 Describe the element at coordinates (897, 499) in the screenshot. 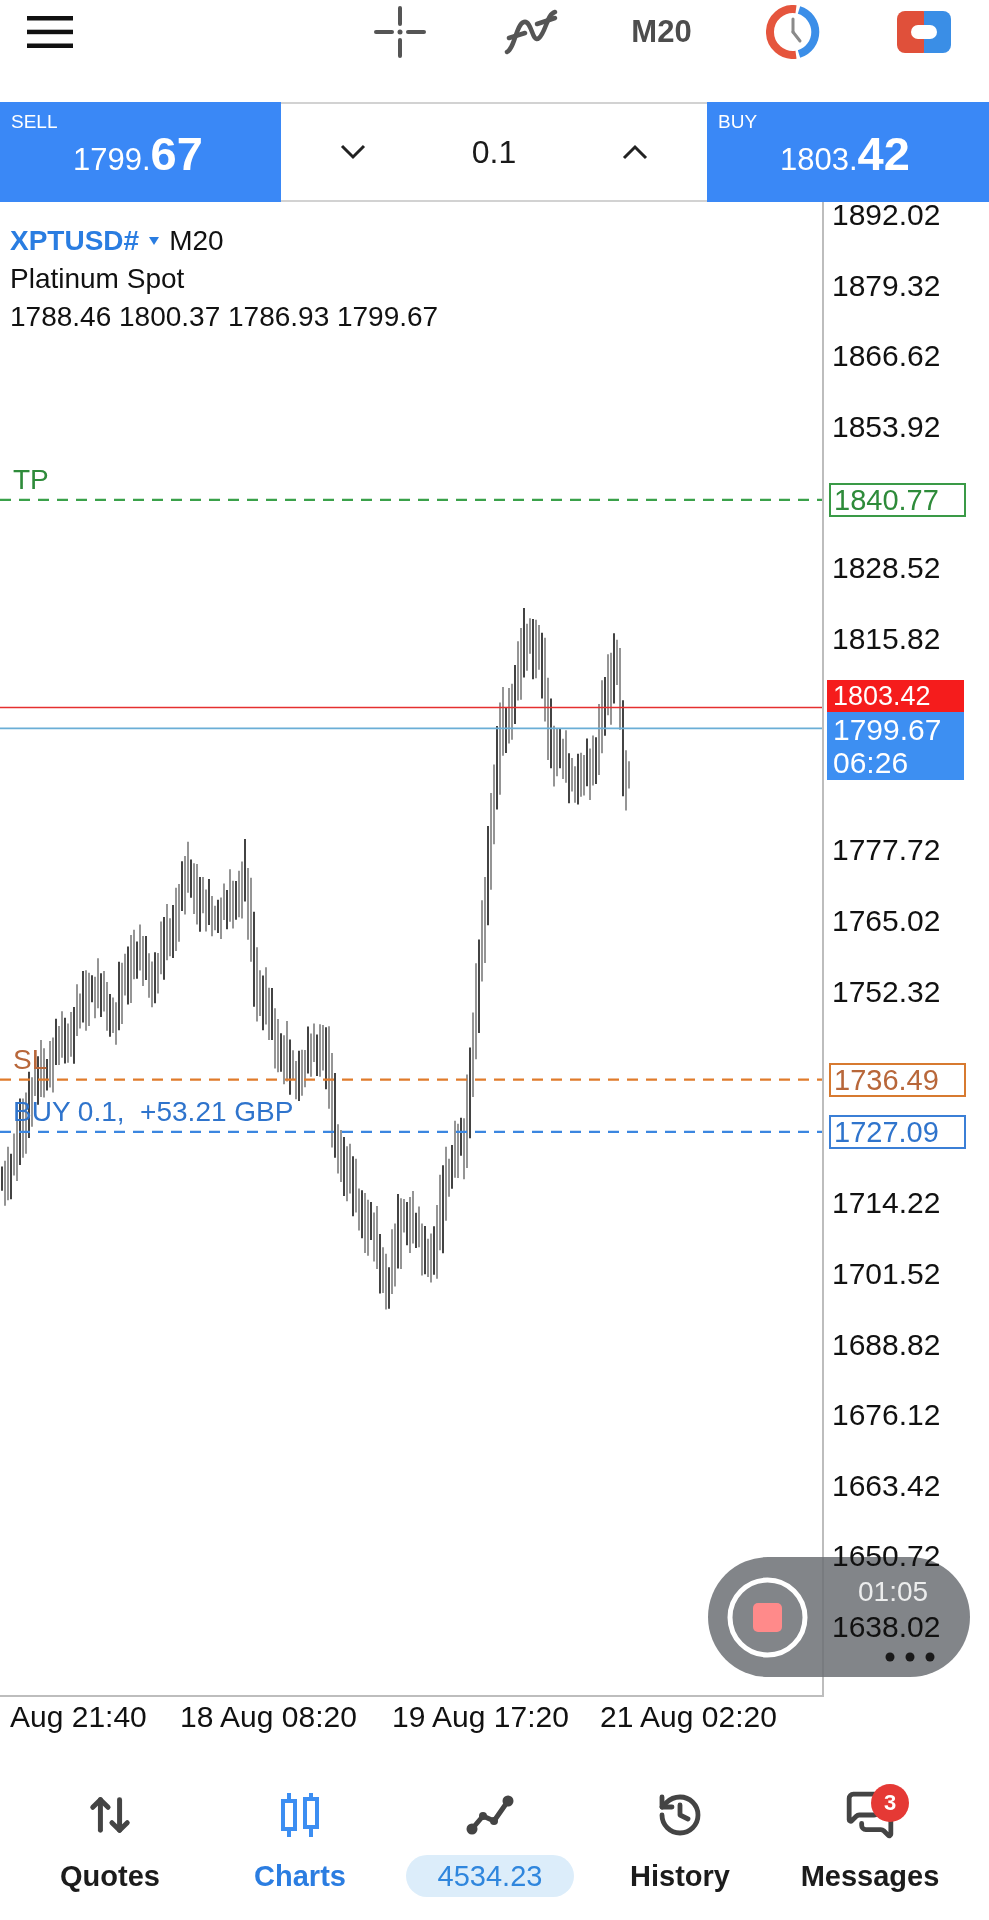

I see `take-profit-price: 1840.77` at that location.